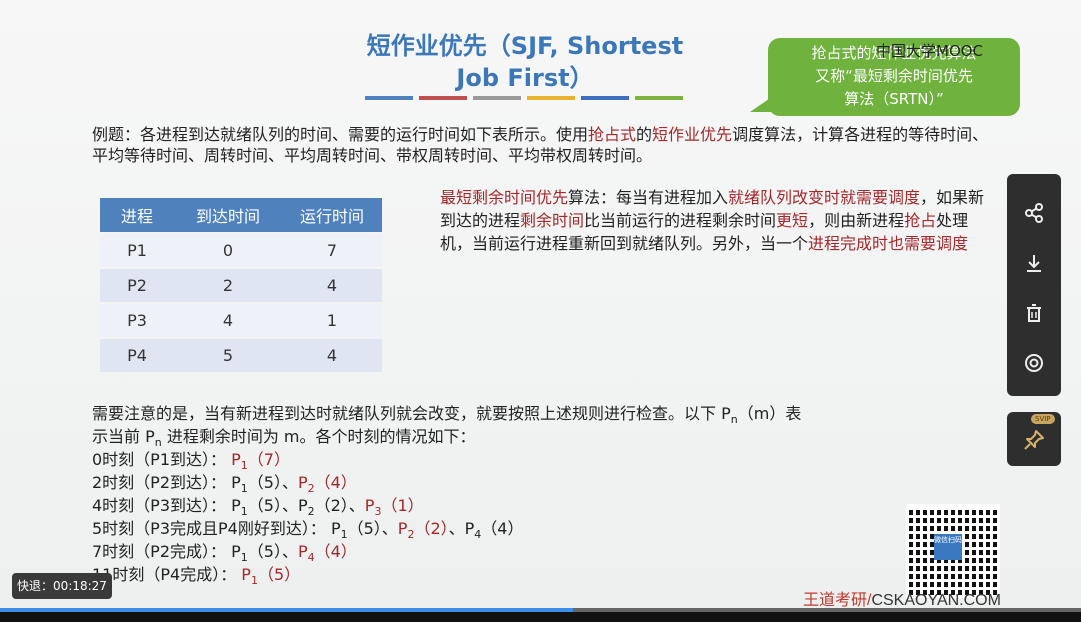  Describe the element at coordinates (824, 197) in the screenshot. I see `note-highlight: 就绪队列改变时就需要调度` at that location.